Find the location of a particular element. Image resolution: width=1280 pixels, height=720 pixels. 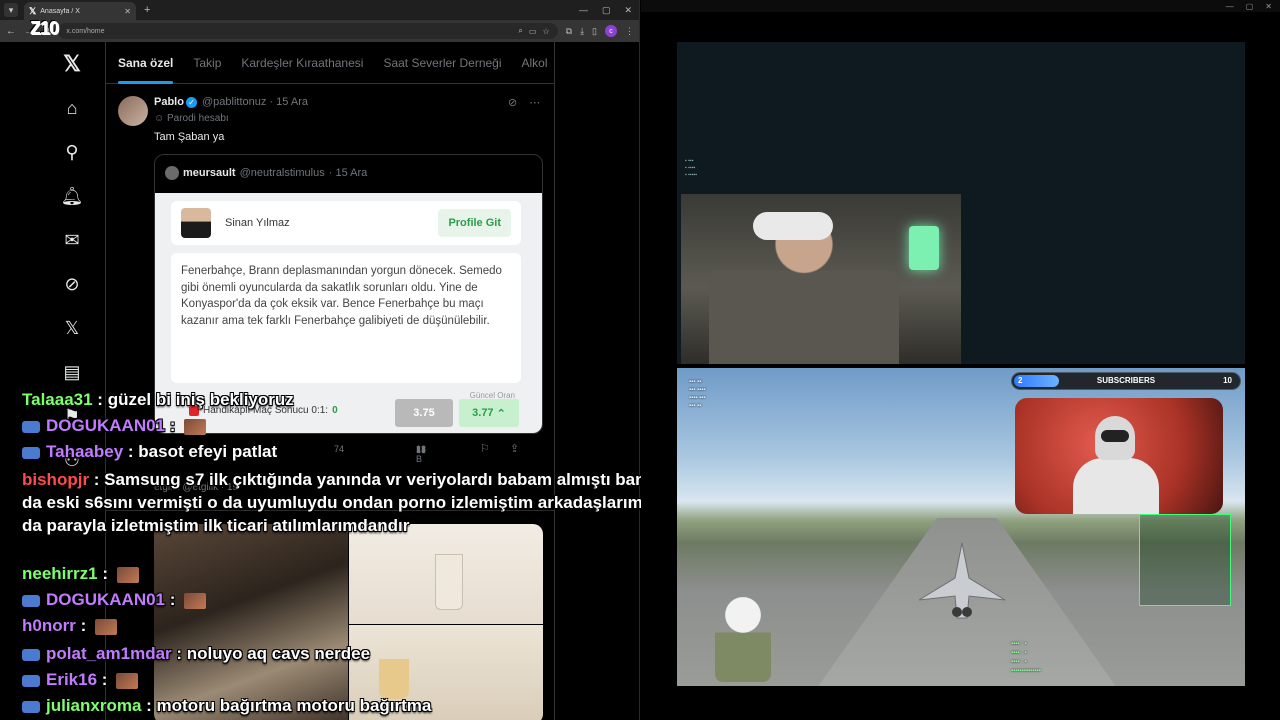

messages-icon: ✉ is located at coordinates (72, 240).